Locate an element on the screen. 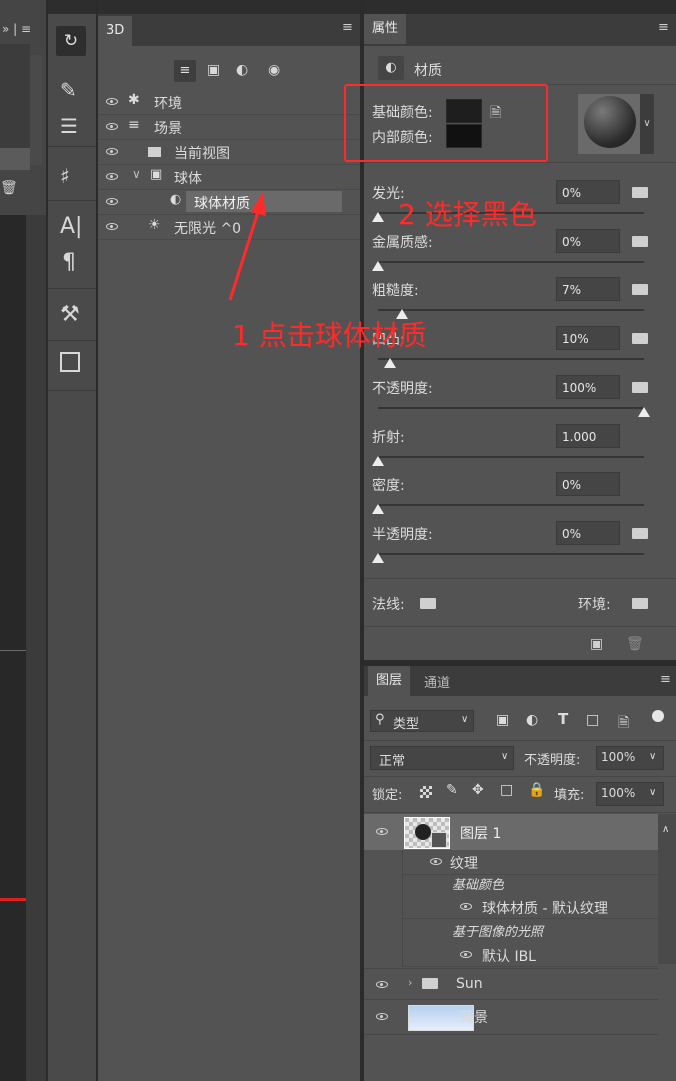 The width and height of the screenshot is (676, 1081). arrow-head is located at coordinates (258, 204).